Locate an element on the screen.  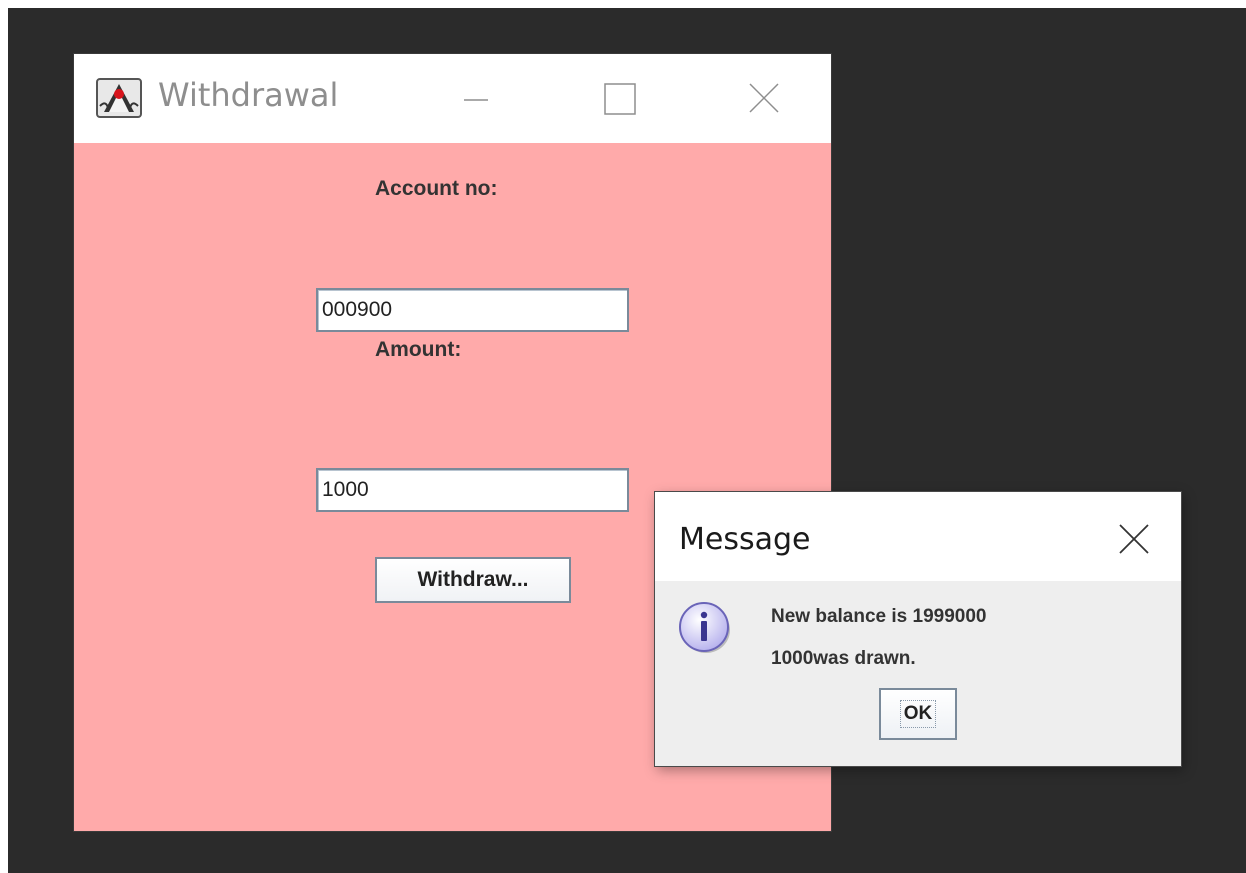
dialog-title: Message is located at coordinates (745, 539).